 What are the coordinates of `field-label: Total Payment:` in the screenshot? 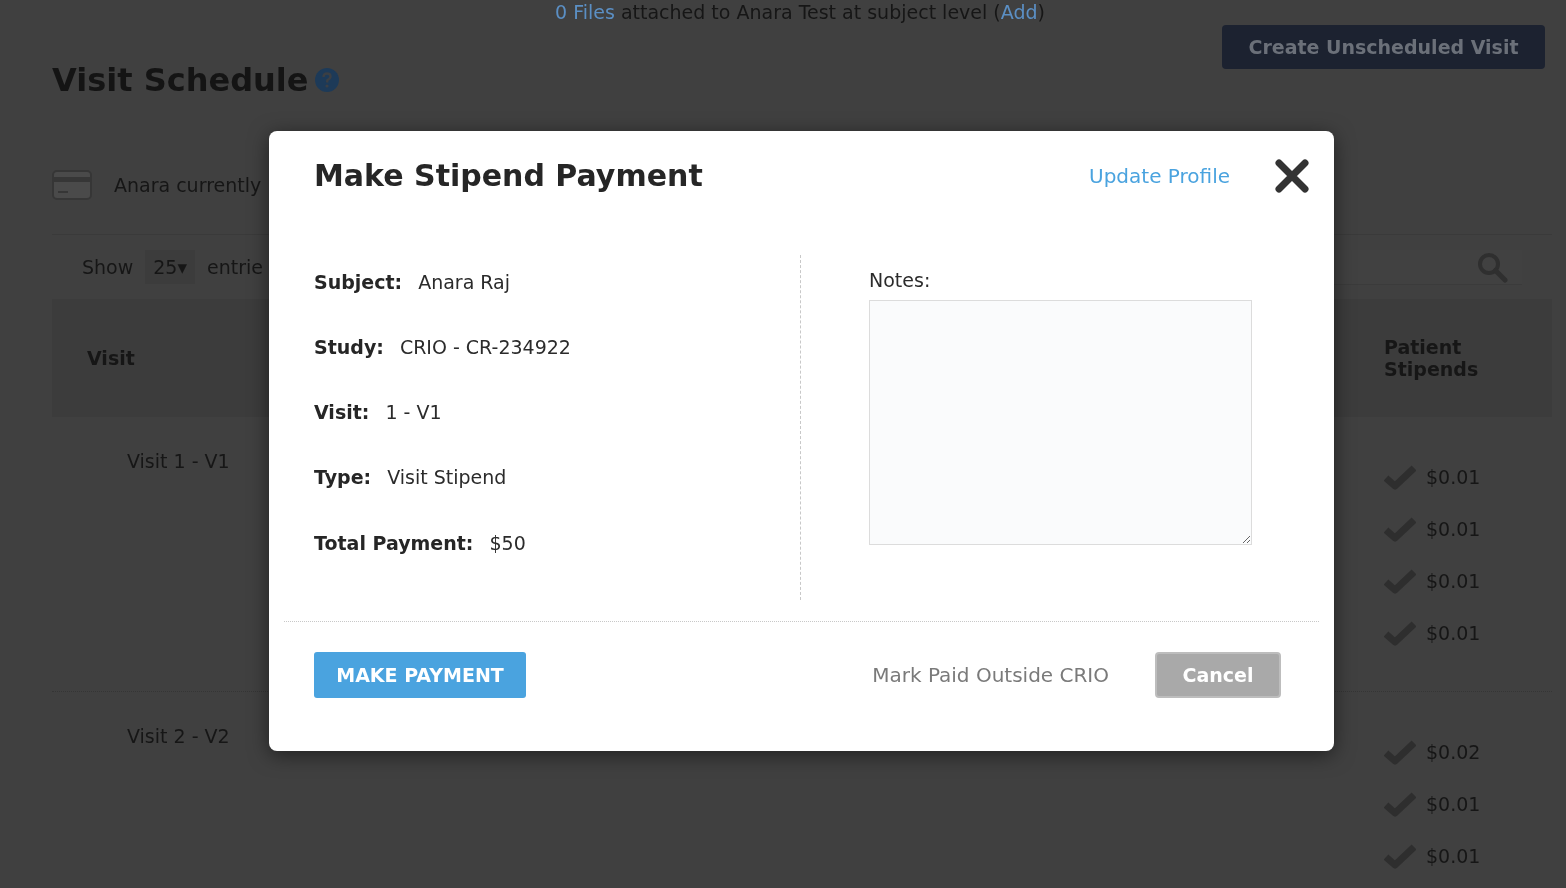 It's located at (394, 543).